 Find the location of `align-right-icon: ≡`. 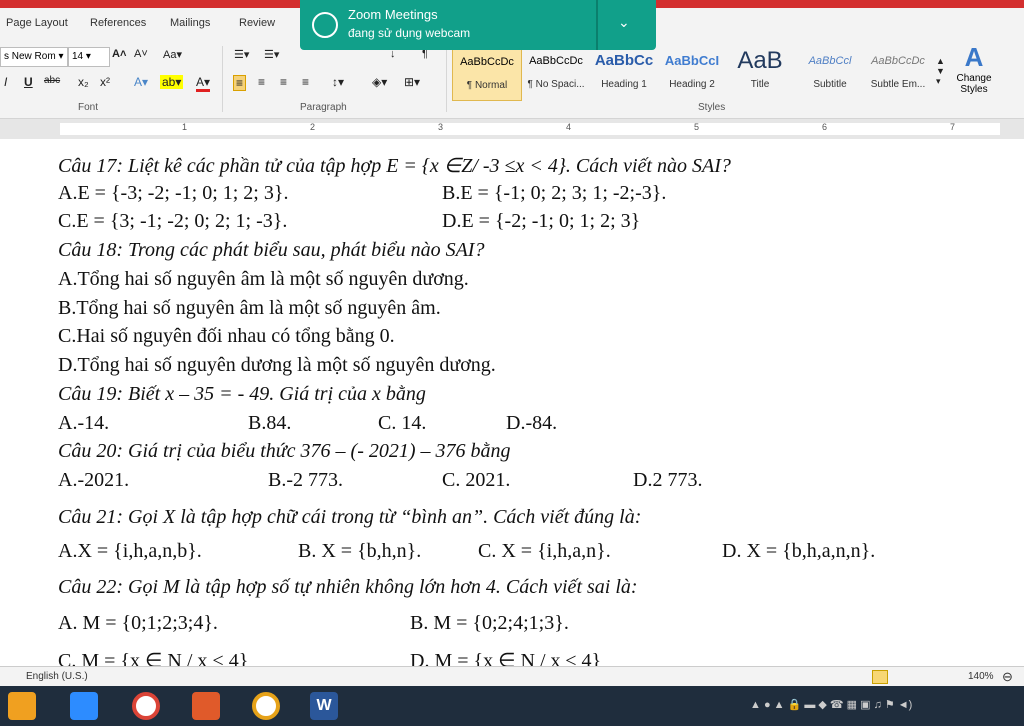

align-right-icon: ≡ is located at coordinates (283, 82).